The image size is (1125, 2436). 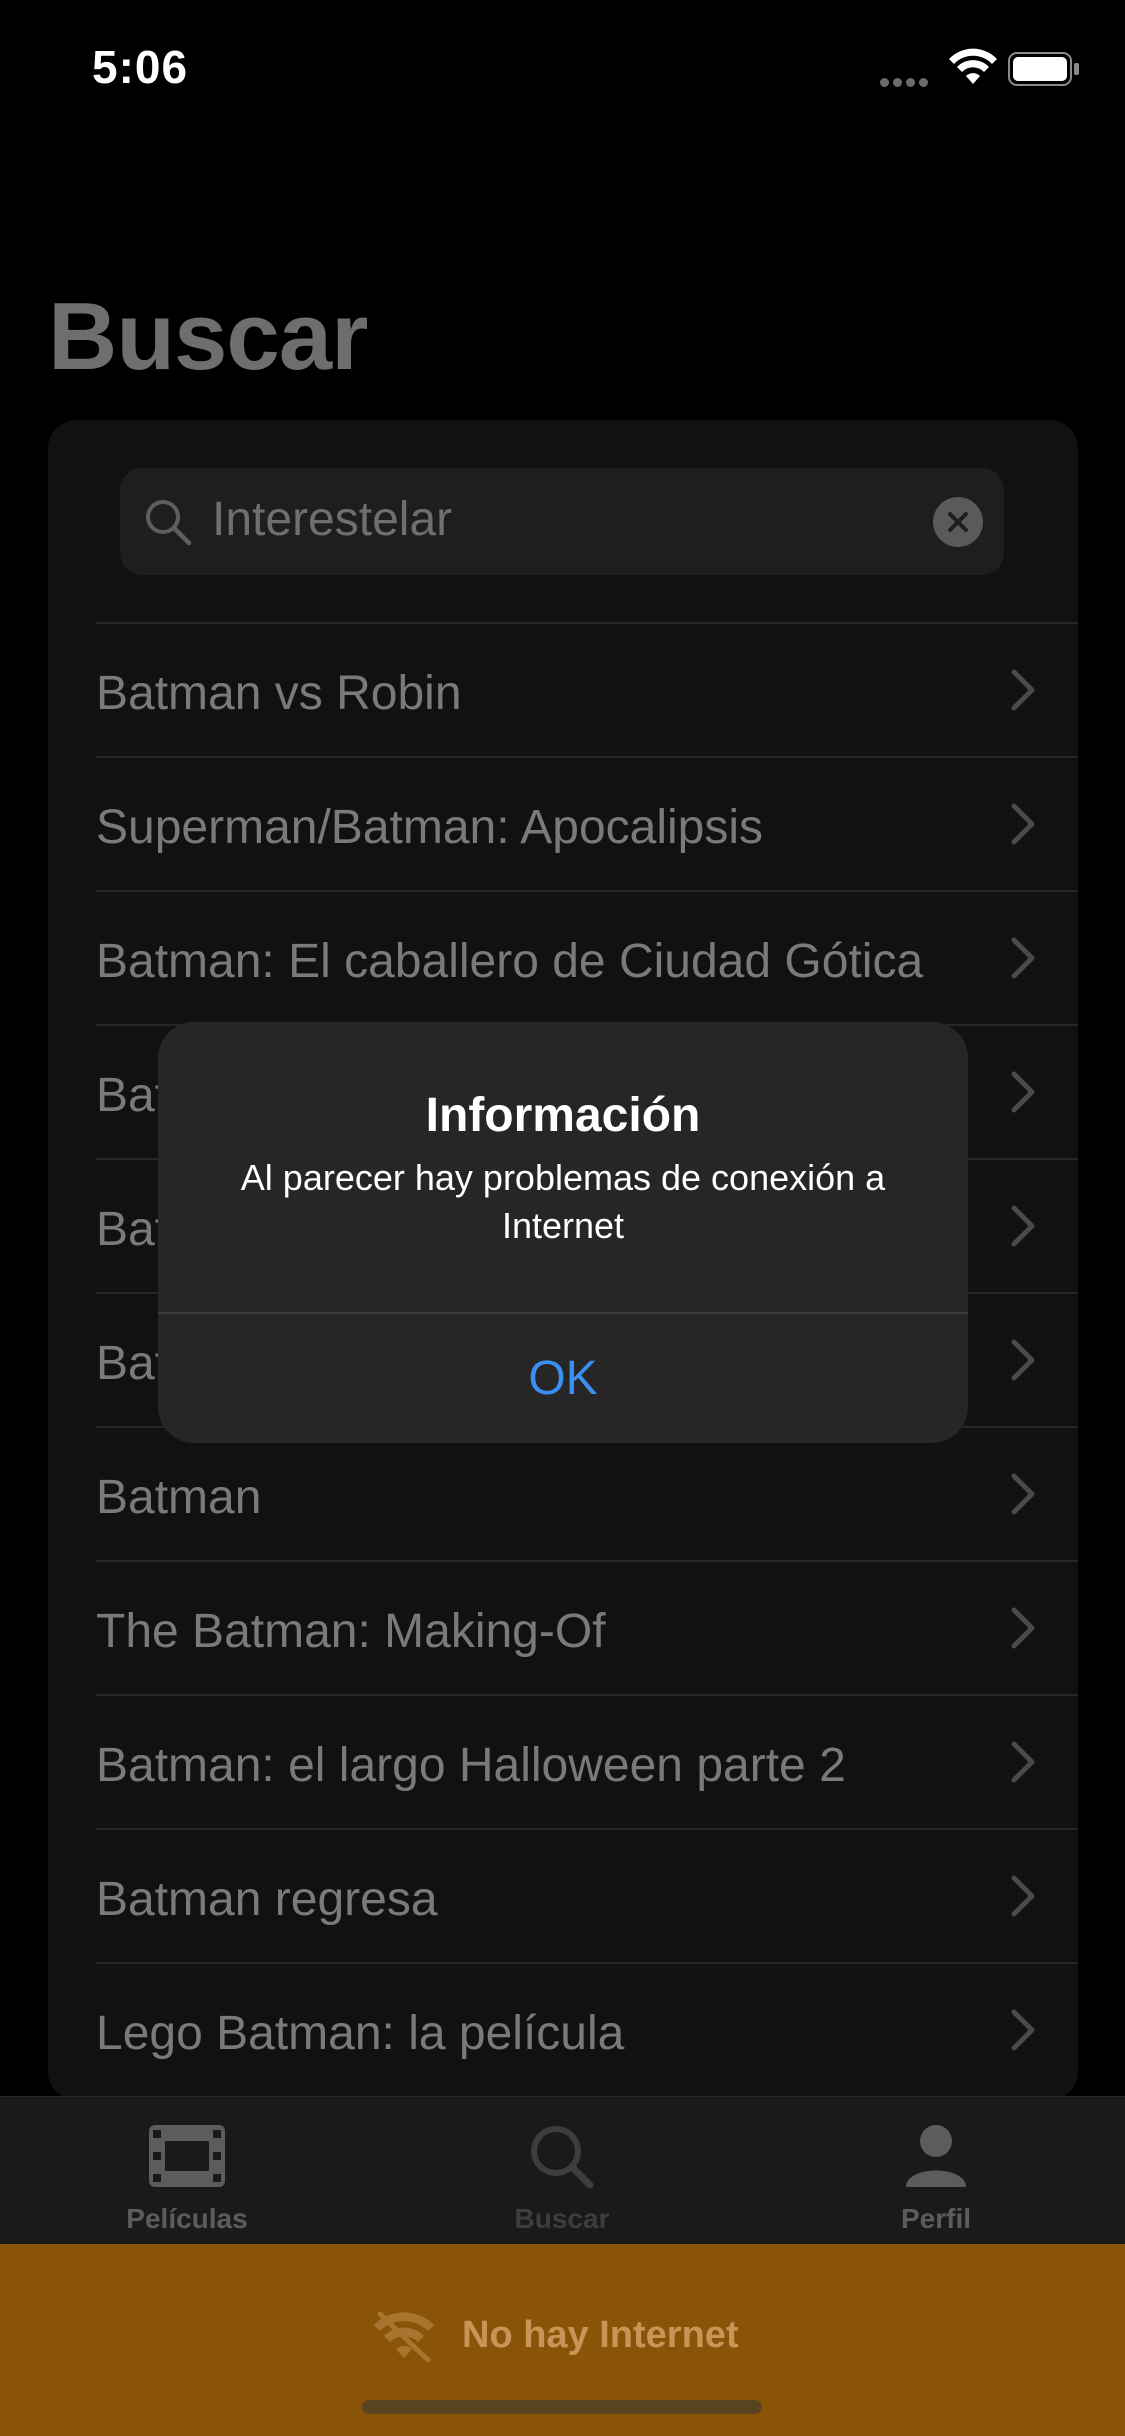 I want to click on tab-peliculas: Películas, so click(x=187, y=2171).